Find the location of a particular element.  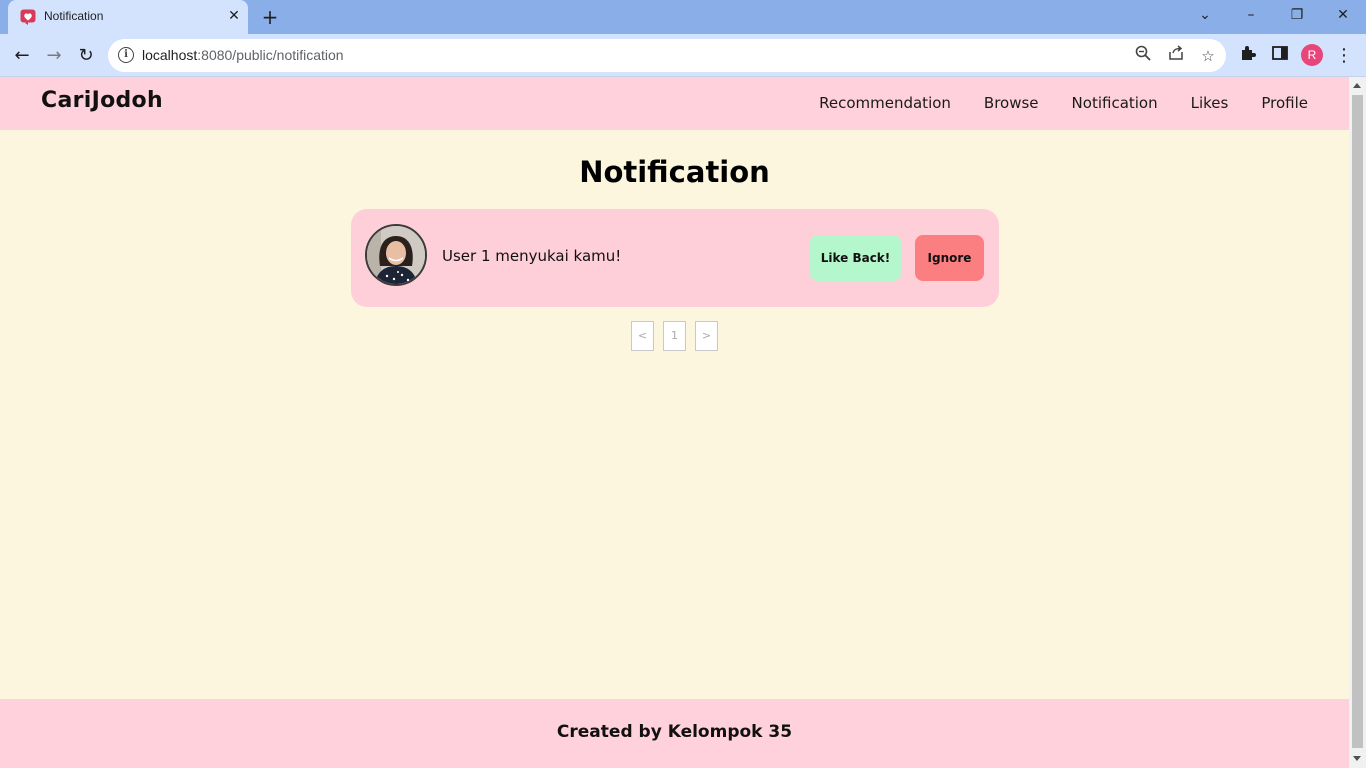

notification-card: User 1 menyukai kamu! Like Back! Ignore is located at coordinates (675, 258).